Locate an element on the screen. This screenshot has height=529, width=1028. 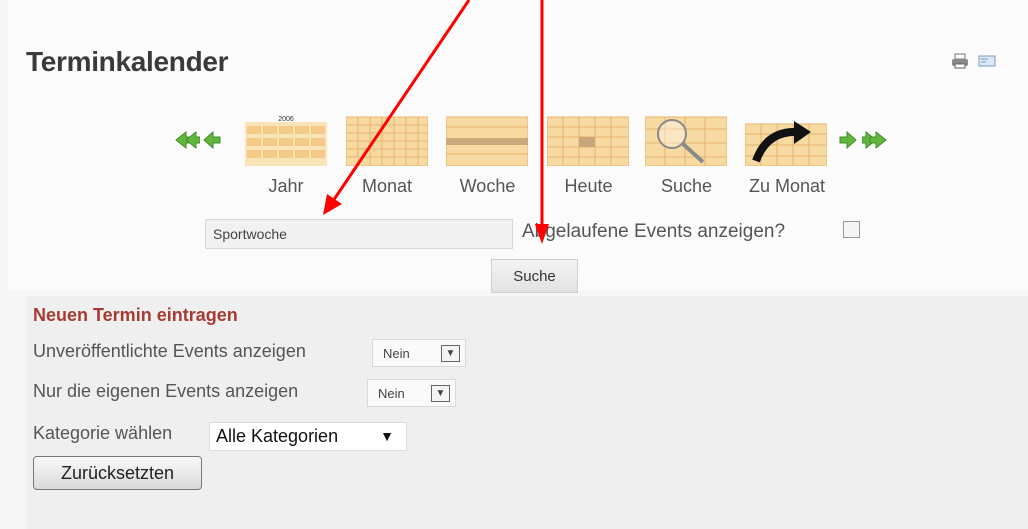
search-calendar-icon is located at coordinates (686, 140).